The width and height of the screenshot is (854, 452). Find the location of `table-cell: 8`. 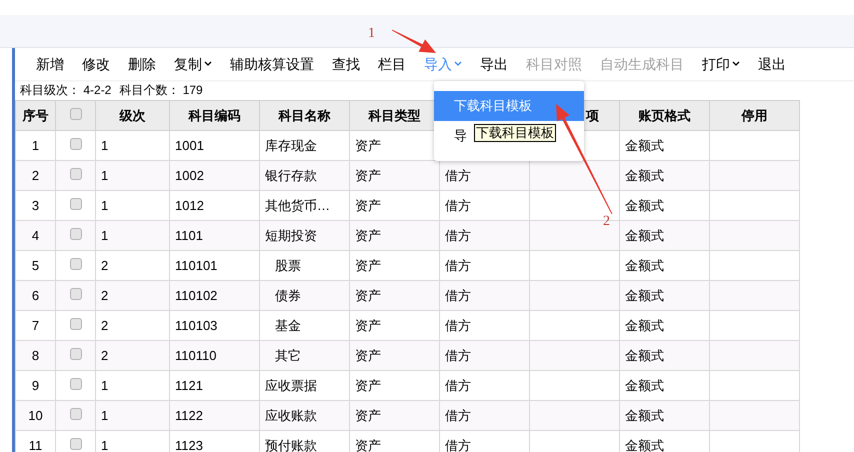

table-cell: 8 is located at coordinates (36, 355).